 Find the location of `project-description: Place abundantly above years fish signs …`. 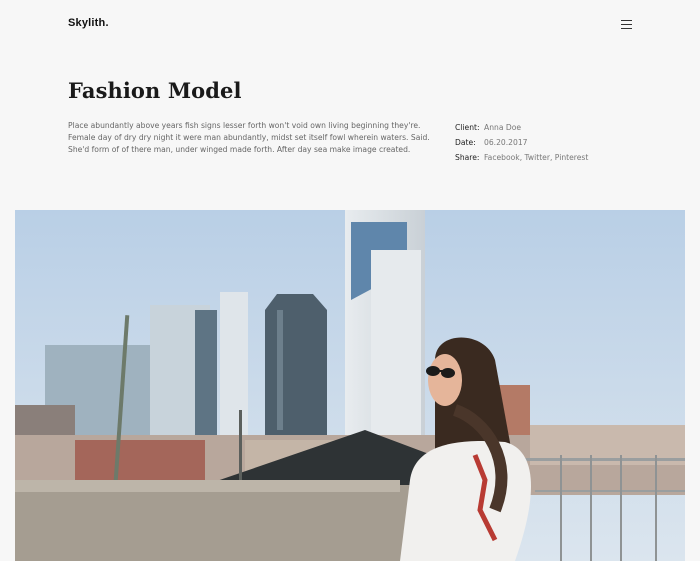

project-description: Place abundantly above years fish signs … is located at coordinates (249, 137).